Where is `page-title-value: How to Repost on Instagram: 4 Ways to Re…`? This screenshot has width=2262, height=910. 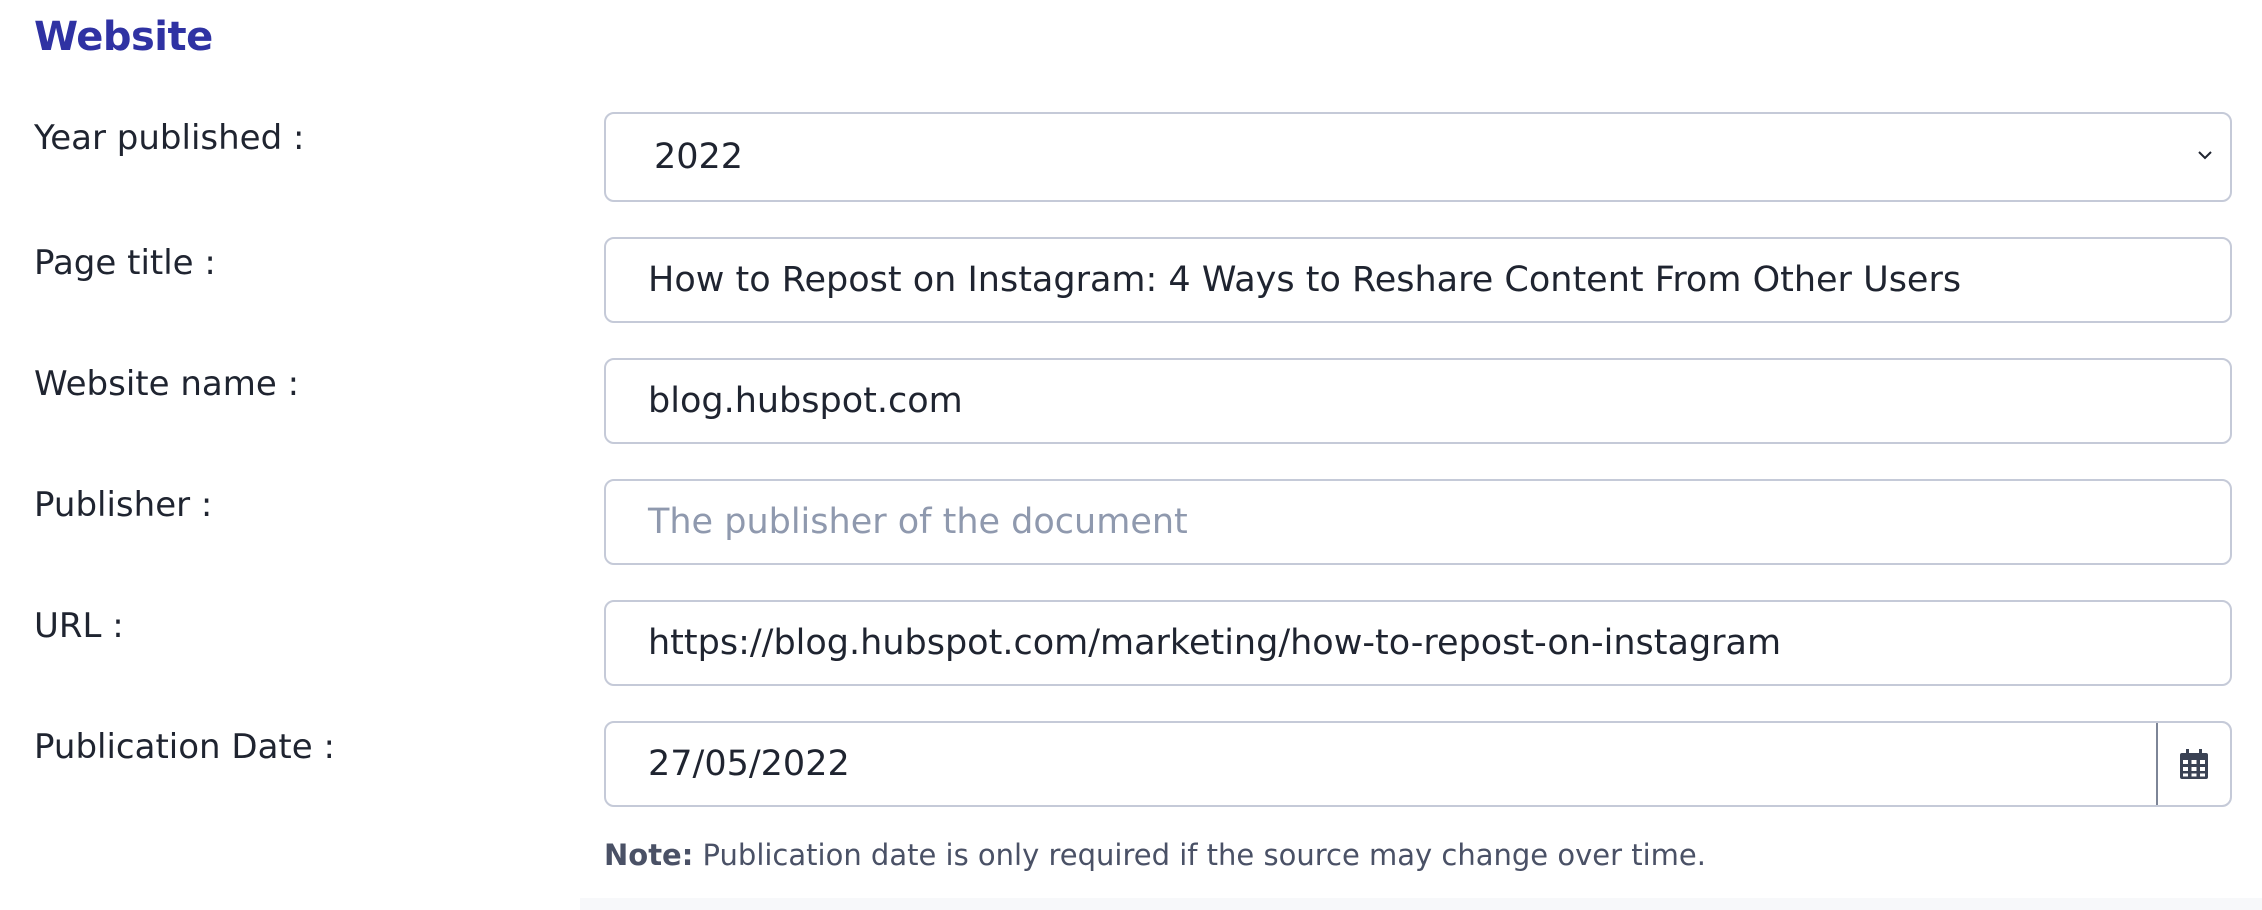 page-title-value: How to Repost on Instagram: 4 Ways to Re… is located at coordinates (1305, 280).